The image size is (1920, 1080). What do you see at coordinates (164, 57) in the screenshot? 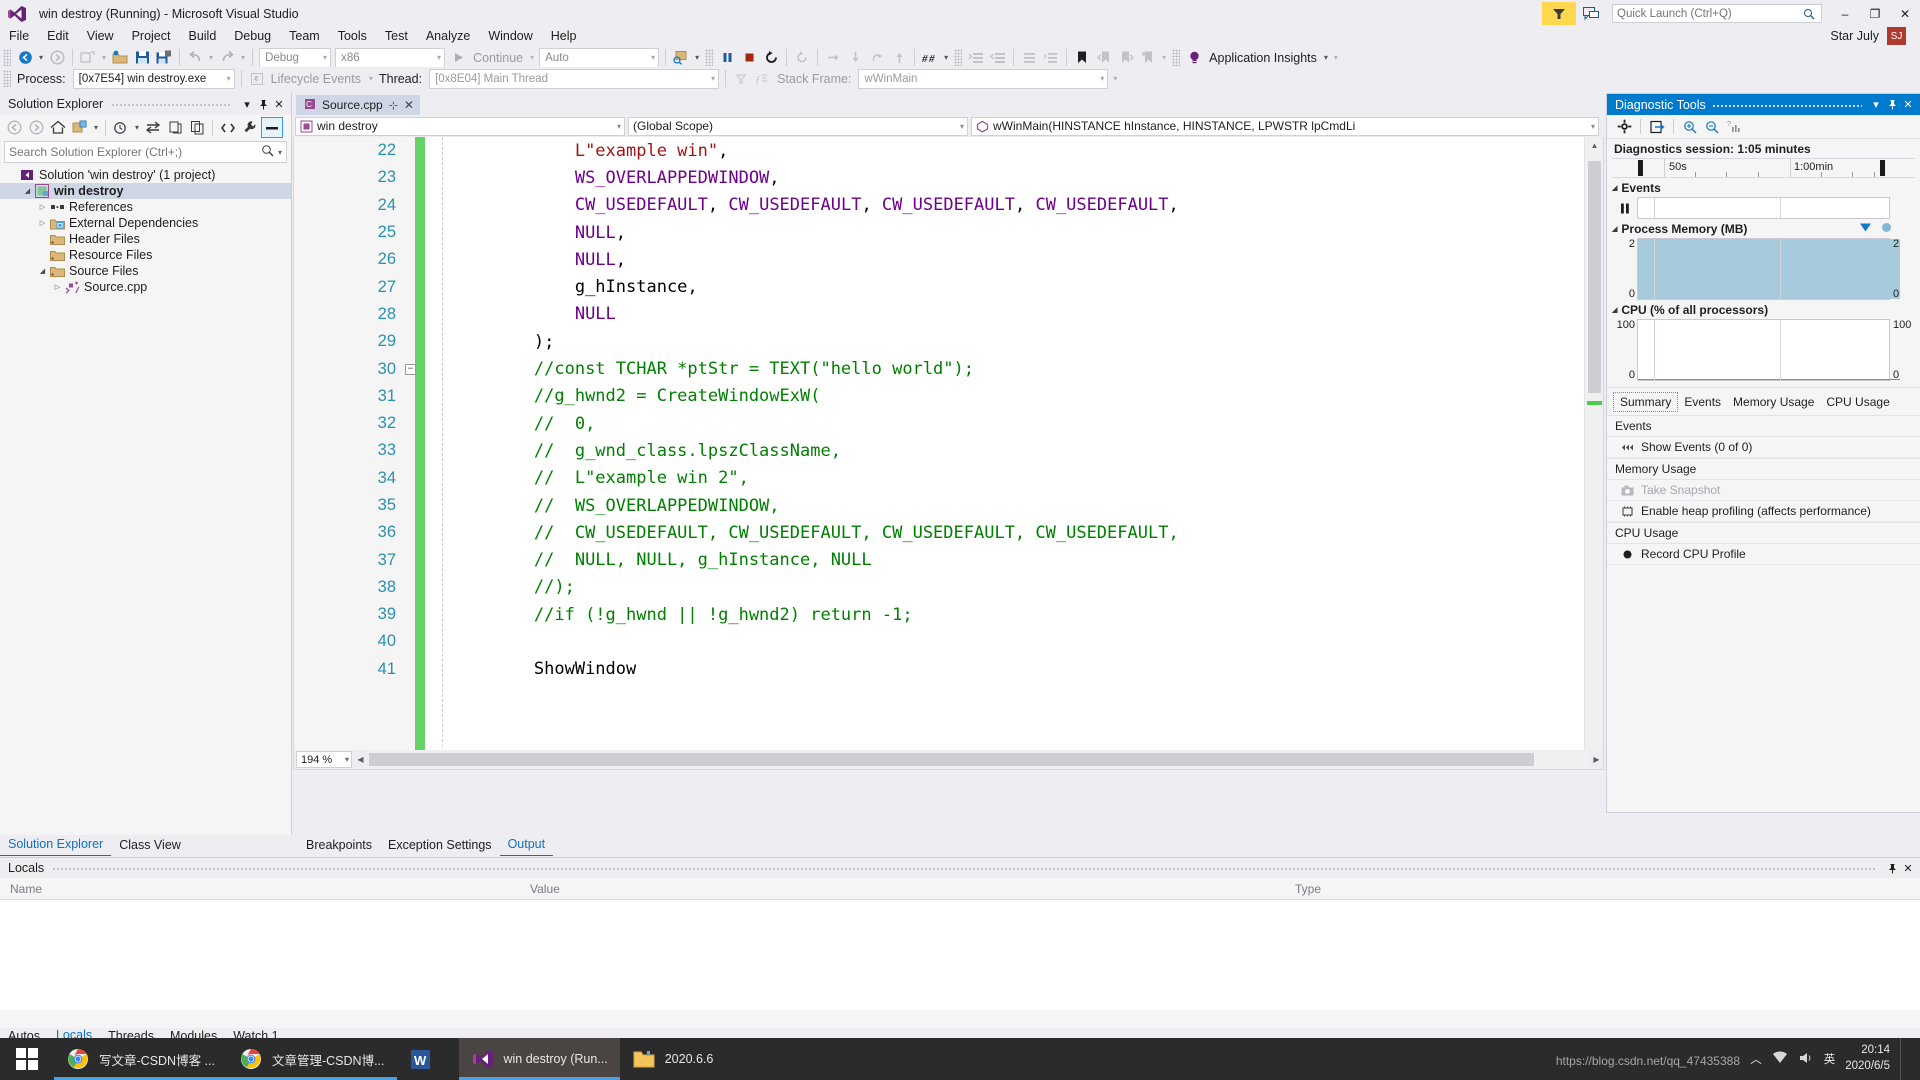
I see `save-all-icon` at bounding box center [164, 57].